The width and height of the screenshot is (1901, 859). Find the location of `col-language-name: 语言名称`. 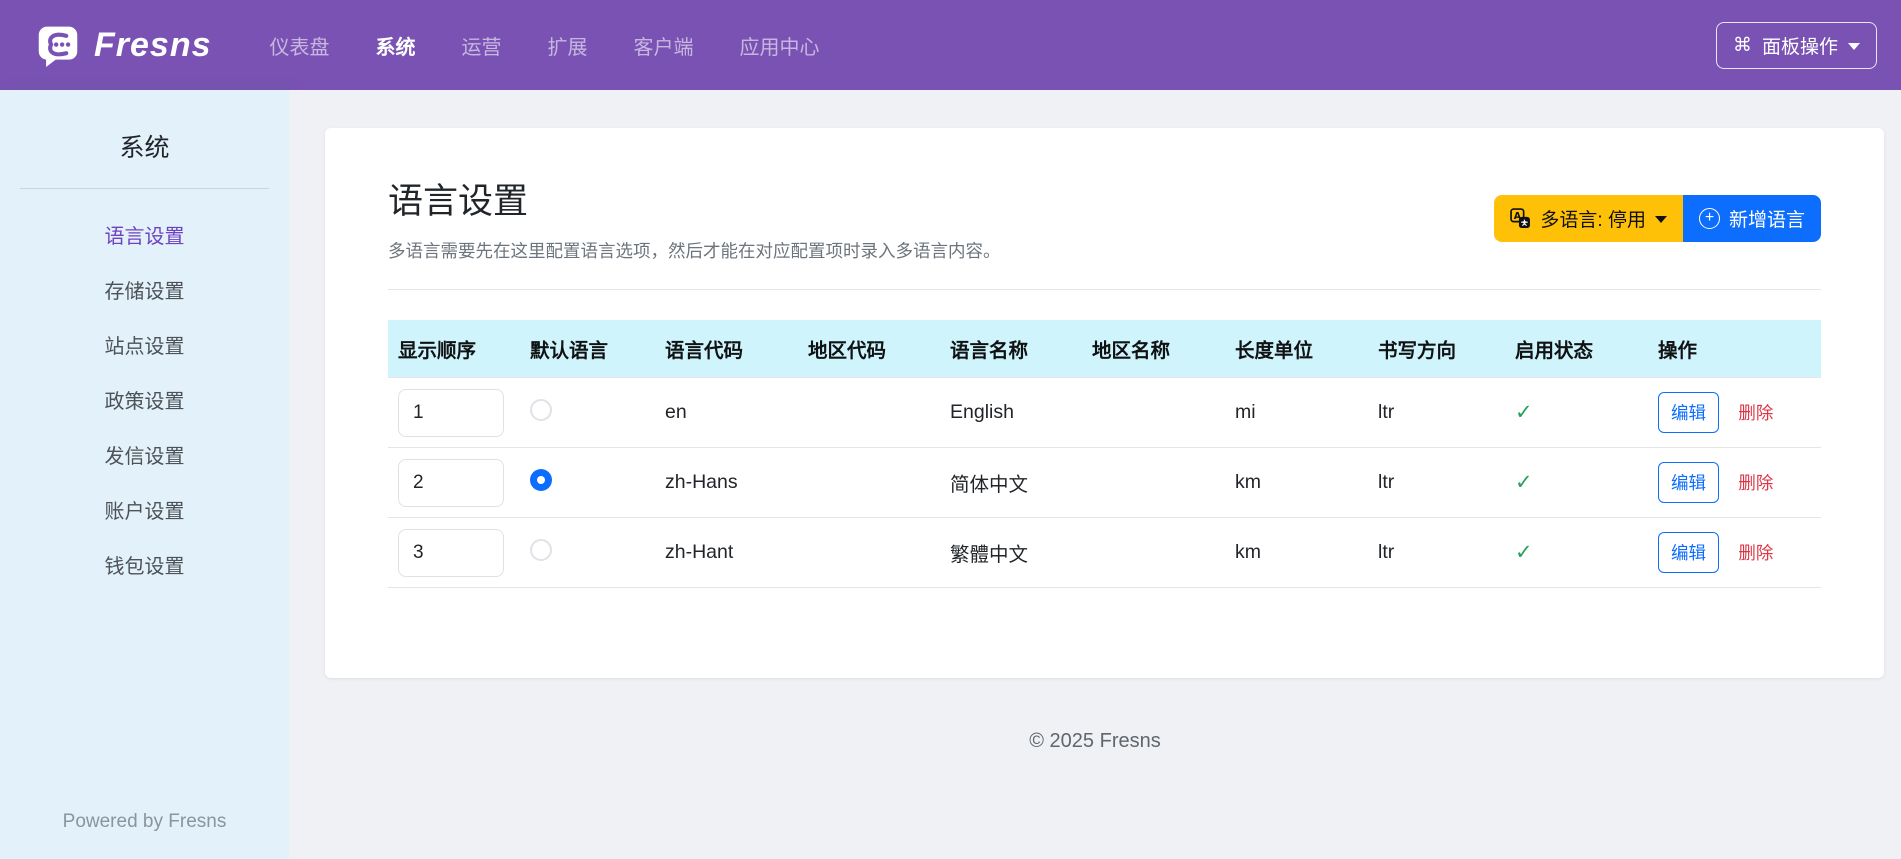

col-language-name: 语言名称 is located at coordinates (1011, 349).